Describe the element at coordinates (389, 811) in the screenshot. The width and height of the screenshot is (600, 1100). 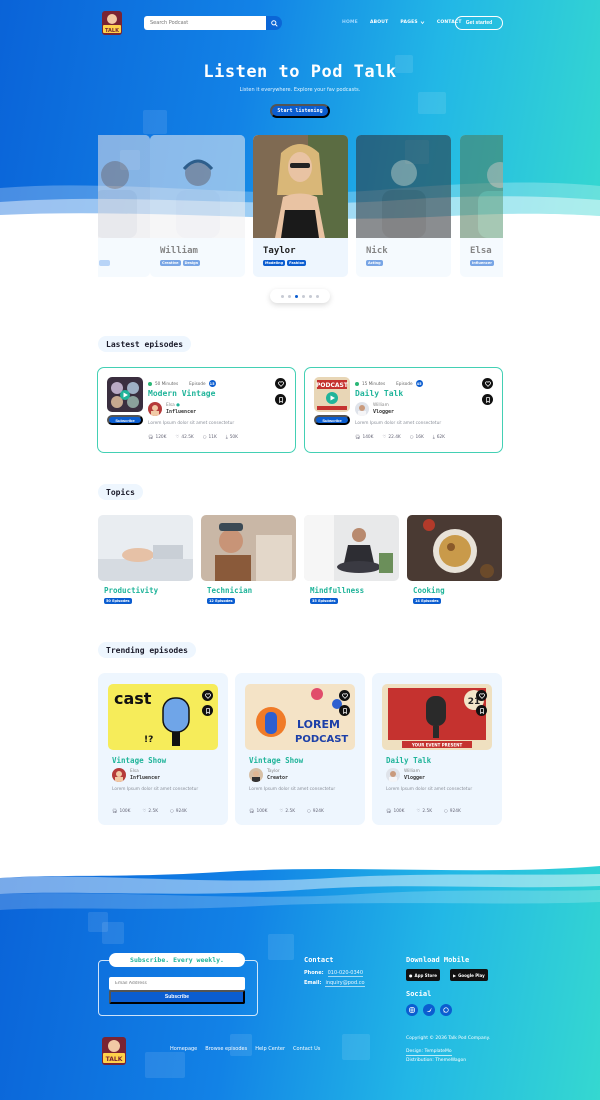
I see `headphones-icon: 🎧︎` at that location.